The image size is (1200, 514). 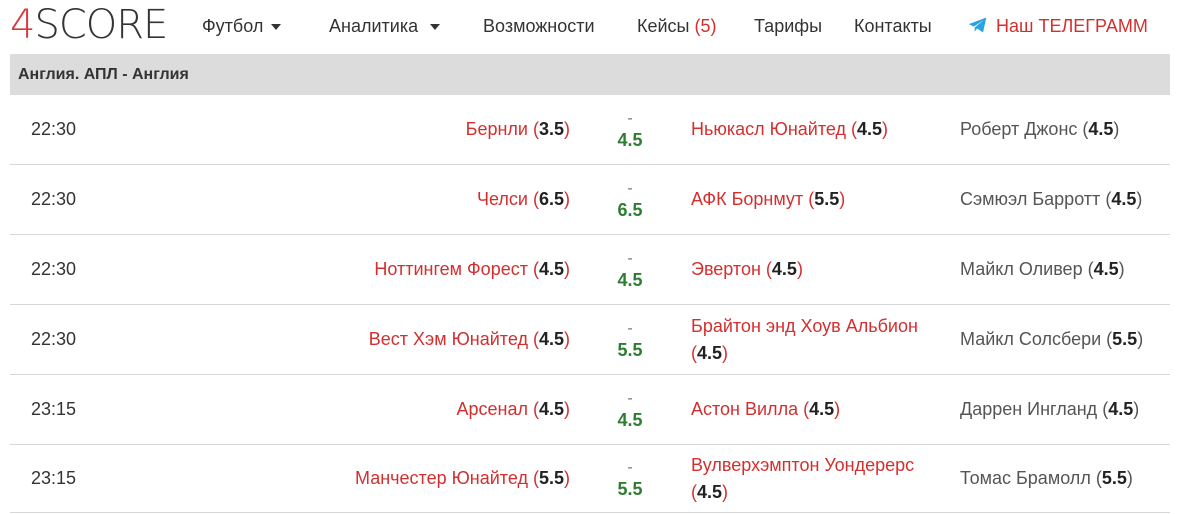 What do you see at coordinates (821, 478) in the screenshot?
I see `away-team: Вулверхэмптон Уондерерс (4.5)` at bounding box center [821, 478].